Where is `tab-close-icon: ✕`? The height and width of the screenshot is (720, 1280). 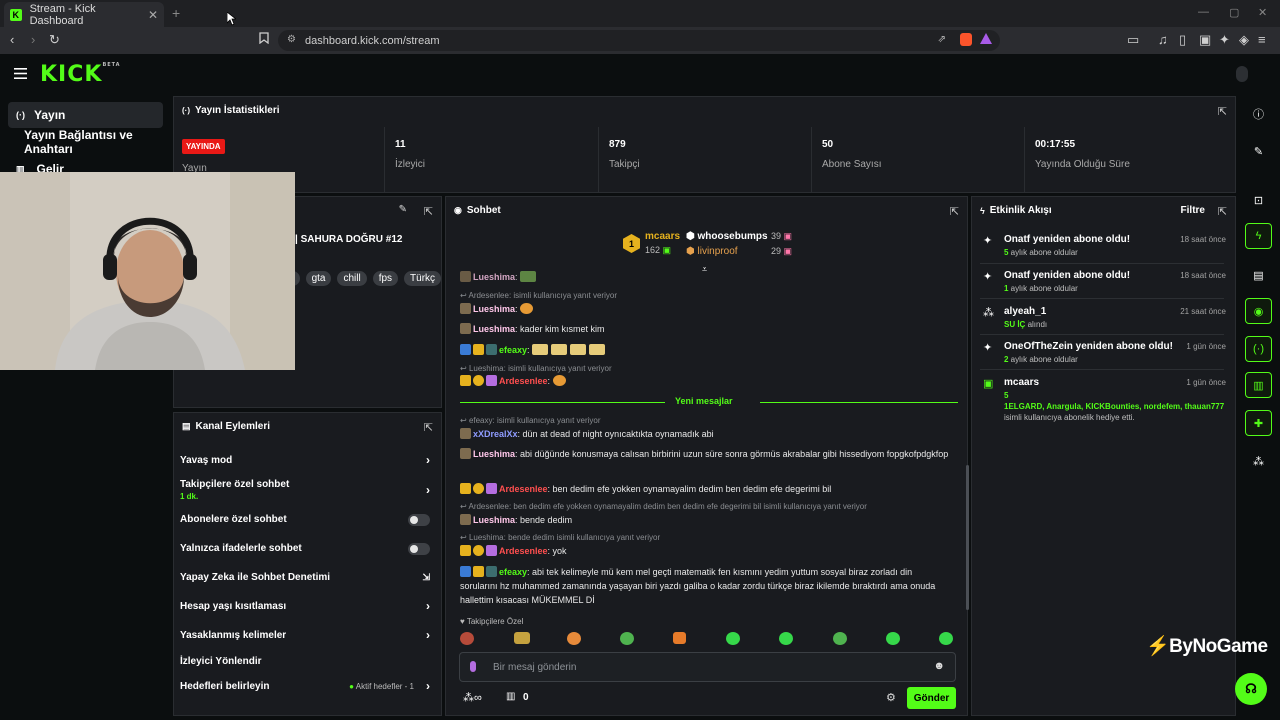
tab-close-icon: ✕ is located at coordinates (153, 15).